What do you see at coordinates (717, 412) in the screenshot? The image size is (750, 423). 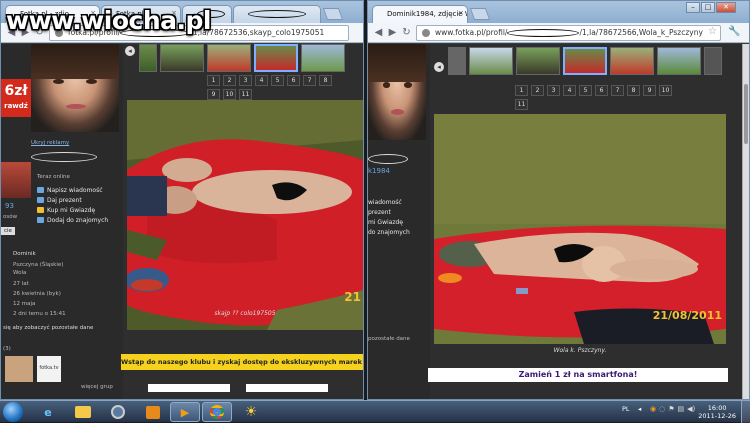 I see `clock: 16:00 2011-12-26` at bounding box center [717, 412].